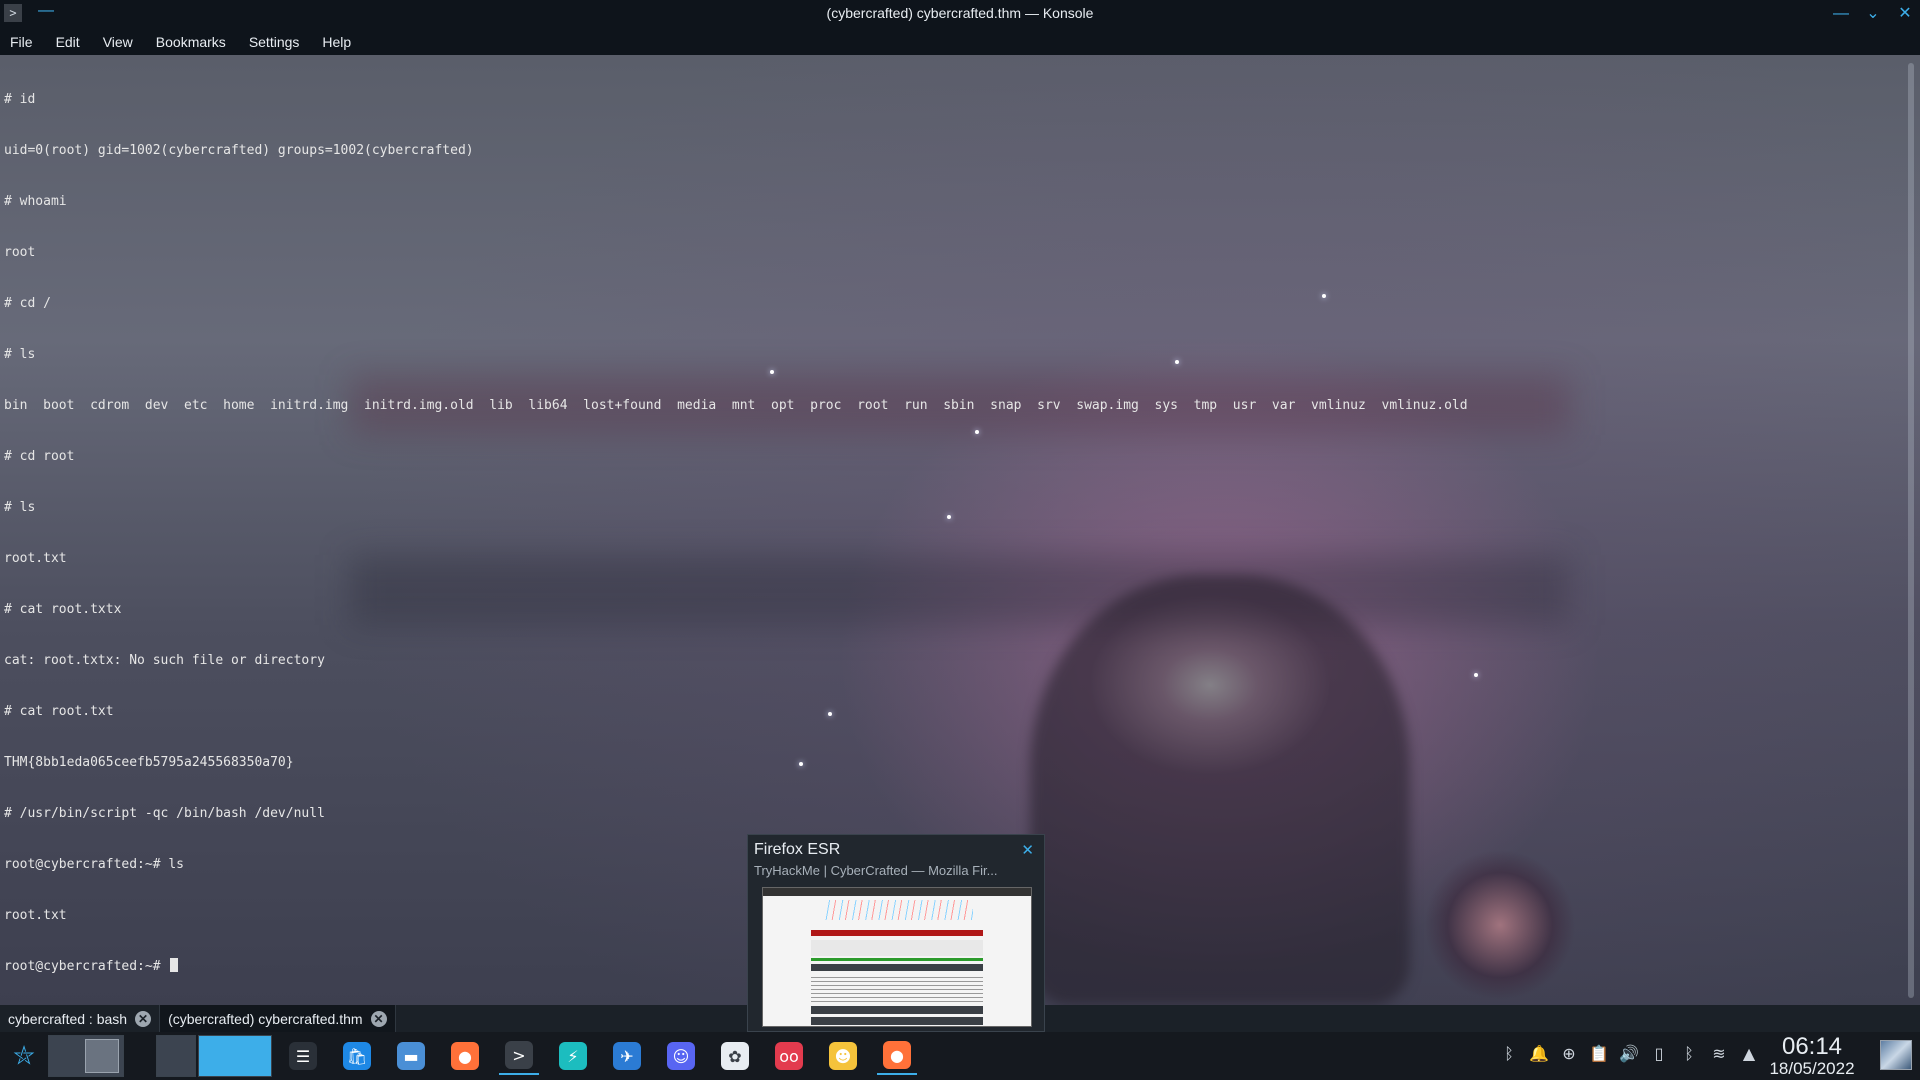  I want to click on application-launcher-icon: ⛦, so click(24, 1056).